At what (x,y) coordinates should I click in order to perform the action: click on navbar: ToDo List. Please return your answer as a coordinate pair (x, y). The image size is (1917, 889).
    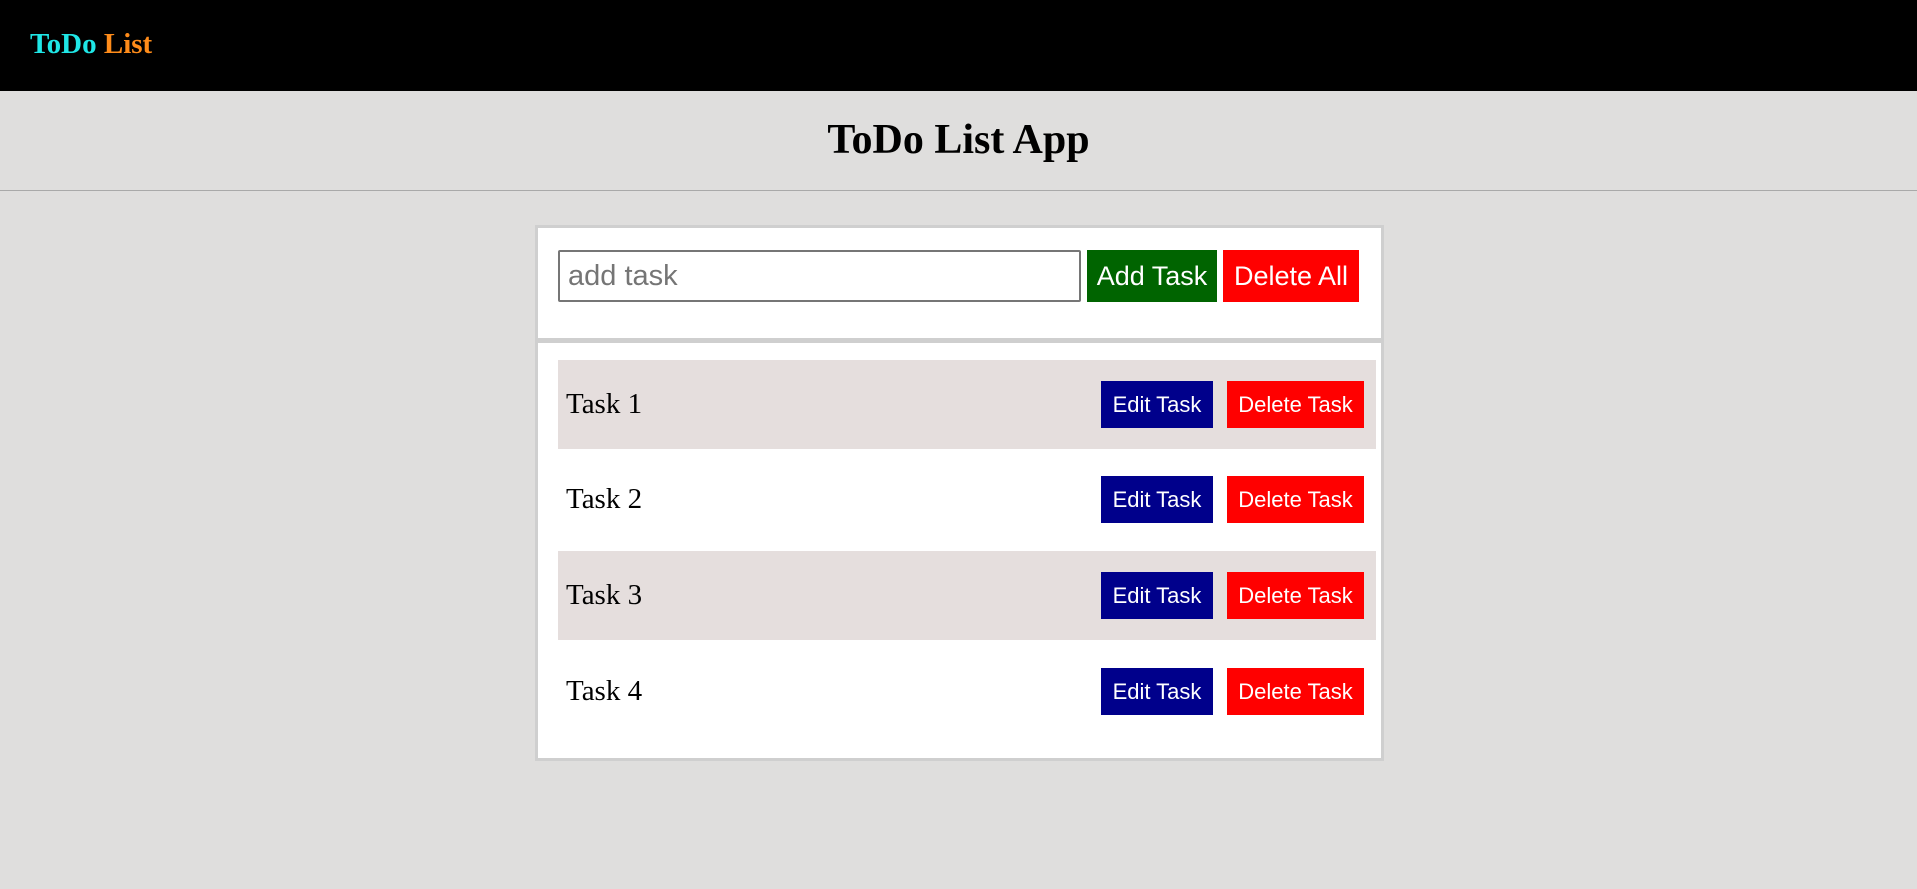
    Looking at the image, I should click on (958, 45).